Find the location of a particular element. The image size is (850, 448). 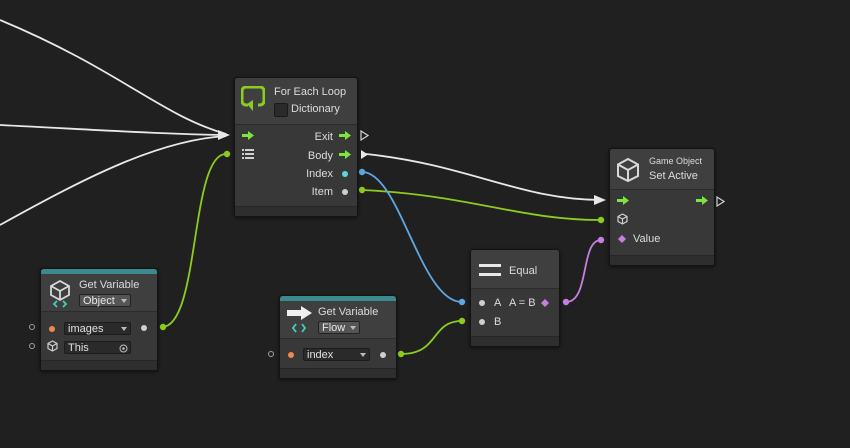

arrow-head-in is located at coordinates (224, 135).